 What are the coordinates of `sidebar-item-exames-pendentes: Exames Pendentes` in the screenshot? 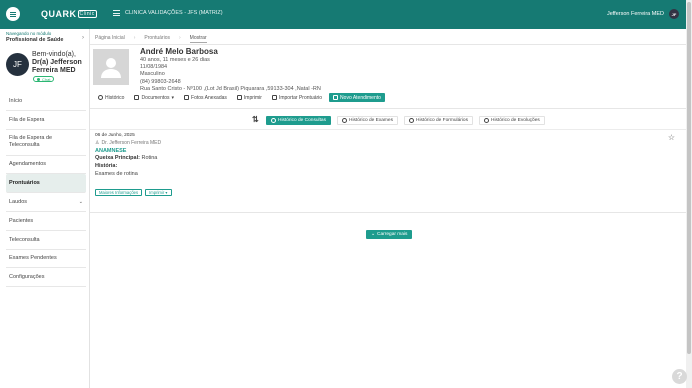 It's located at (46, 259).